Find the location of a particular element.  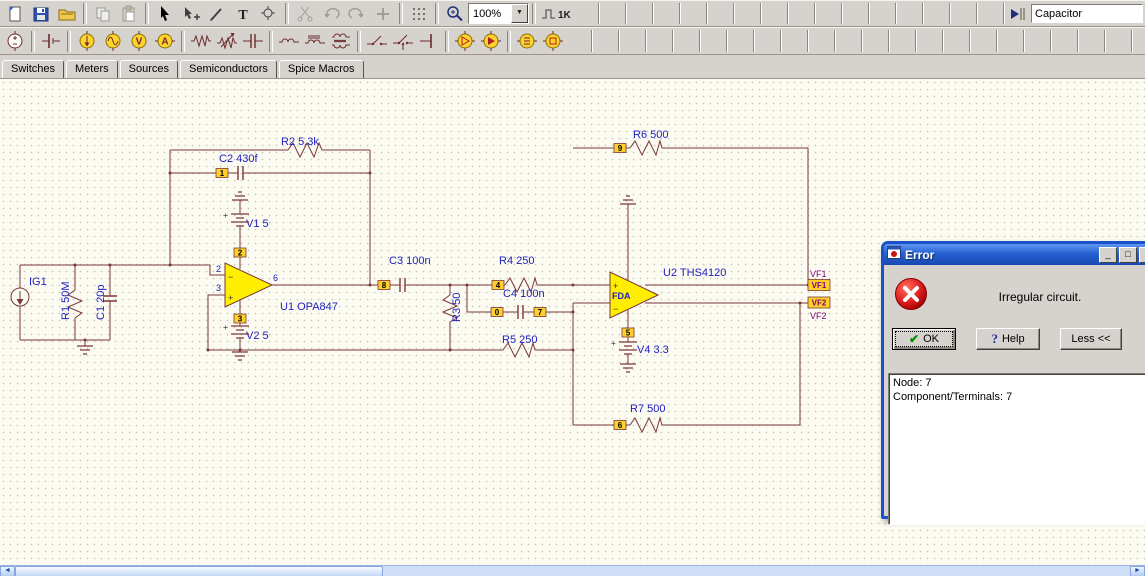

v1-plus-sign: + is located at coordinates (225, 215).